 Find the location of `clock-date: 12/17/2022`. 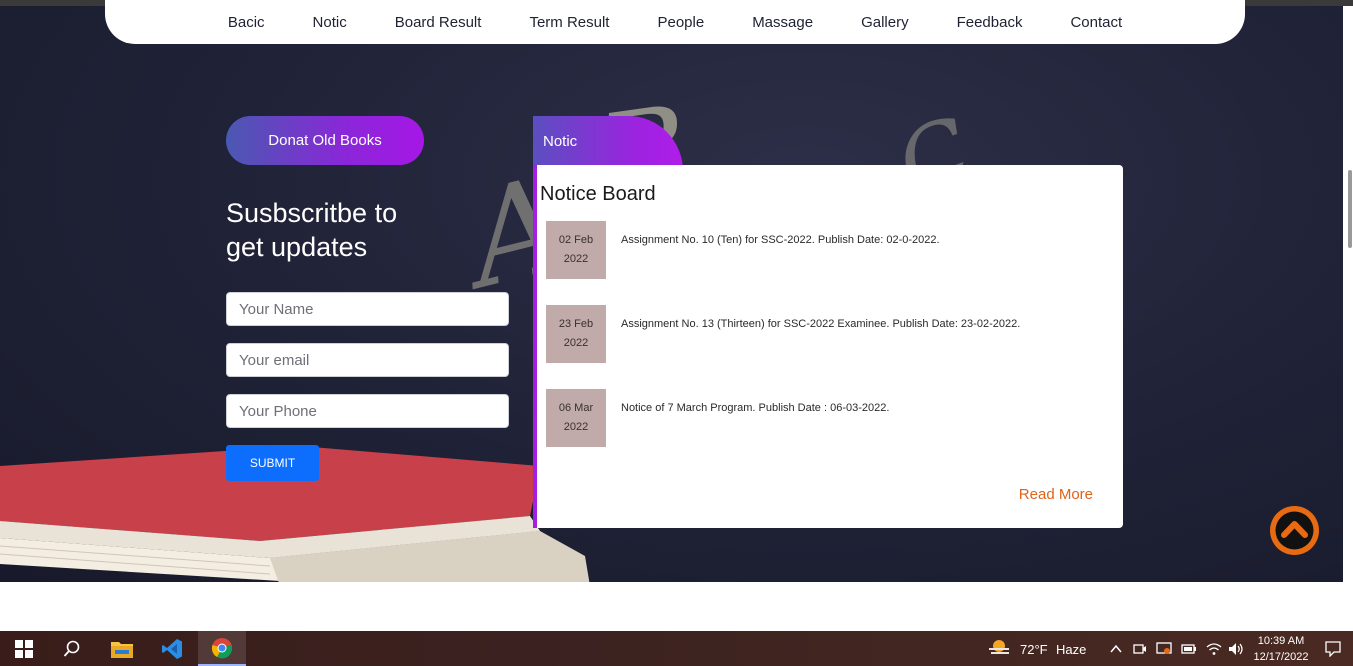

clock-date: 12/17/2022 is located at coordinates (1281, 657).